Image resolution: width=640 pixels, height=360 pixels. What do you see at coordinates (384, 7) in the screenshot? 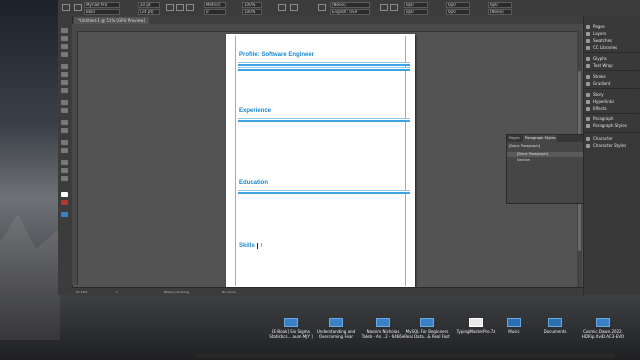
I see `align-left-icon` at bounding box center [384, 7].